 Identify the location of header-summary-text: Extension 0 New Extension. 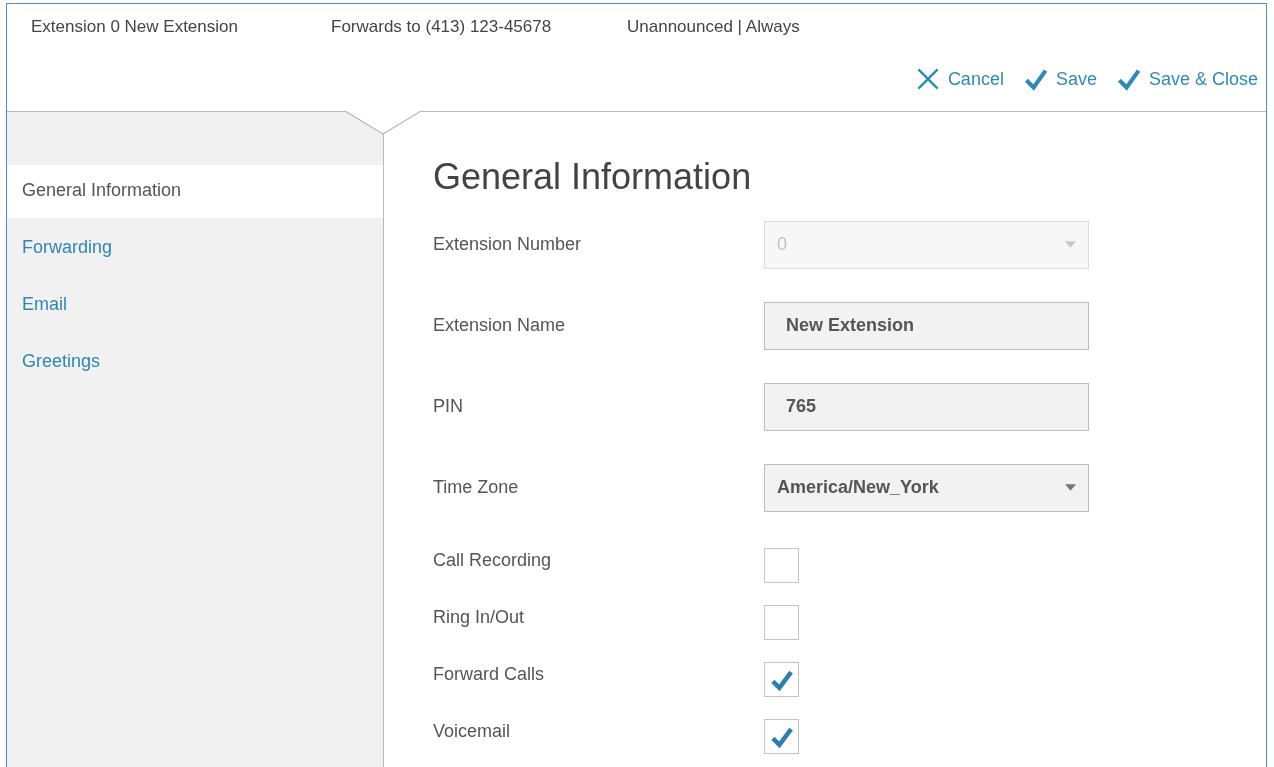
(135, 27).